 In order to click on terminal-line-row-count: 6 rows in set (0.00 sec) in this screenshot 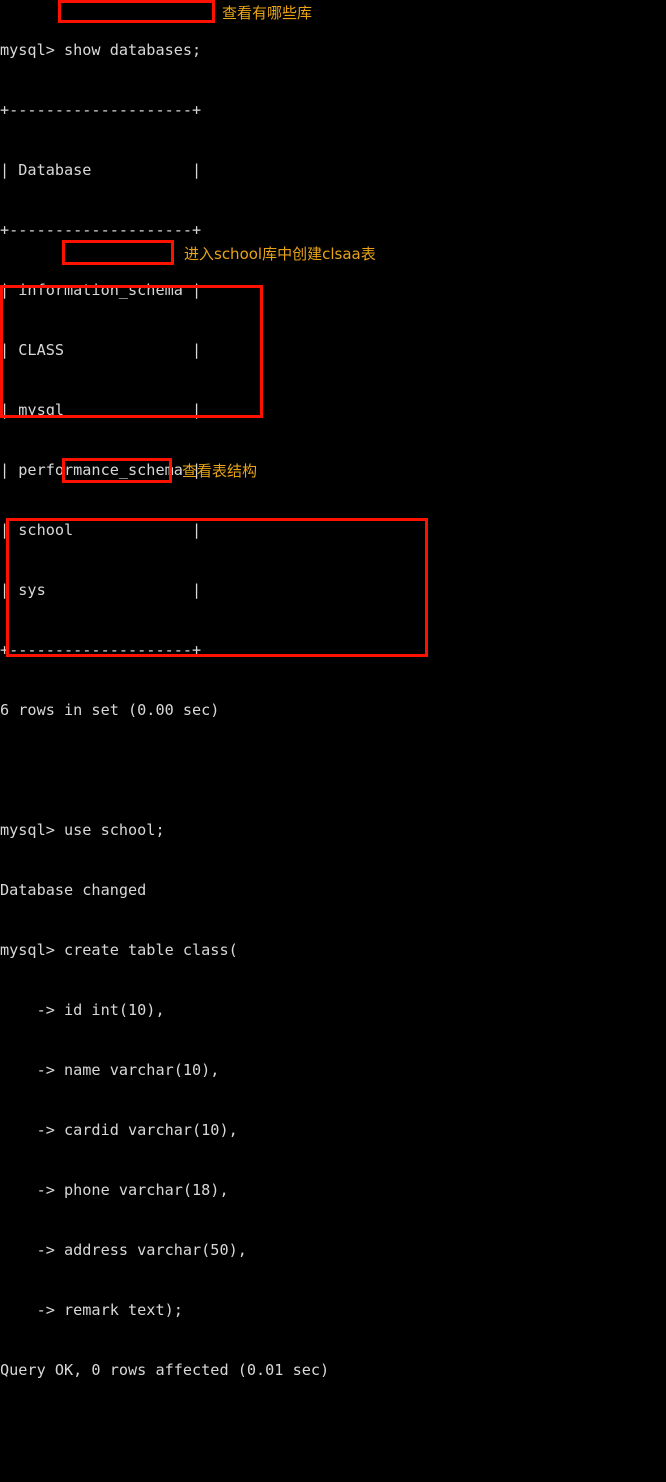, I will do `click(110, 710)`.